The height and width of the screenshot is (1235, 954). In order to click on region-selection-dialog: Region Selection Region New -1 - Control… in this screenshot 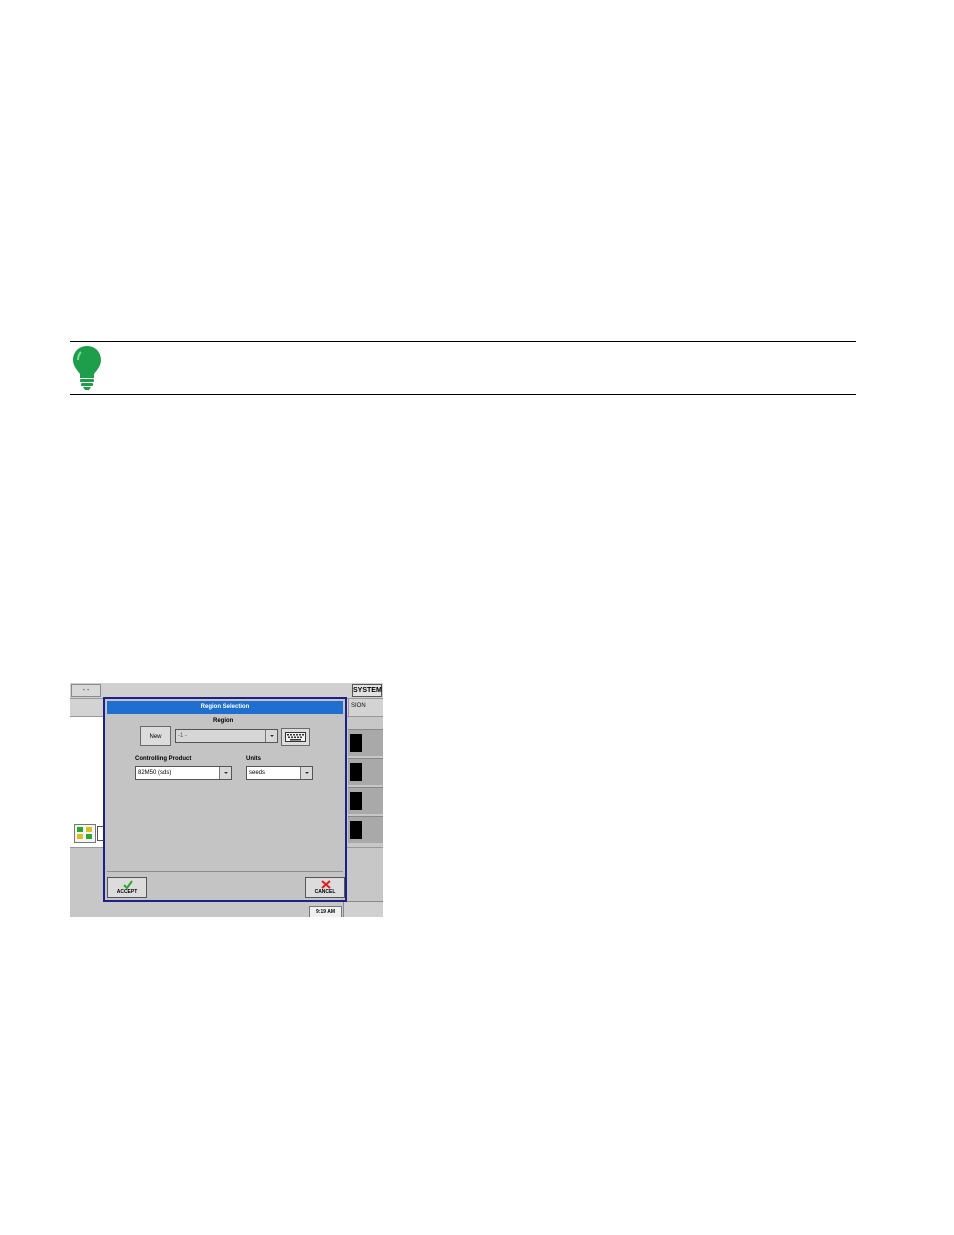, I will do `click(225, 799)`.